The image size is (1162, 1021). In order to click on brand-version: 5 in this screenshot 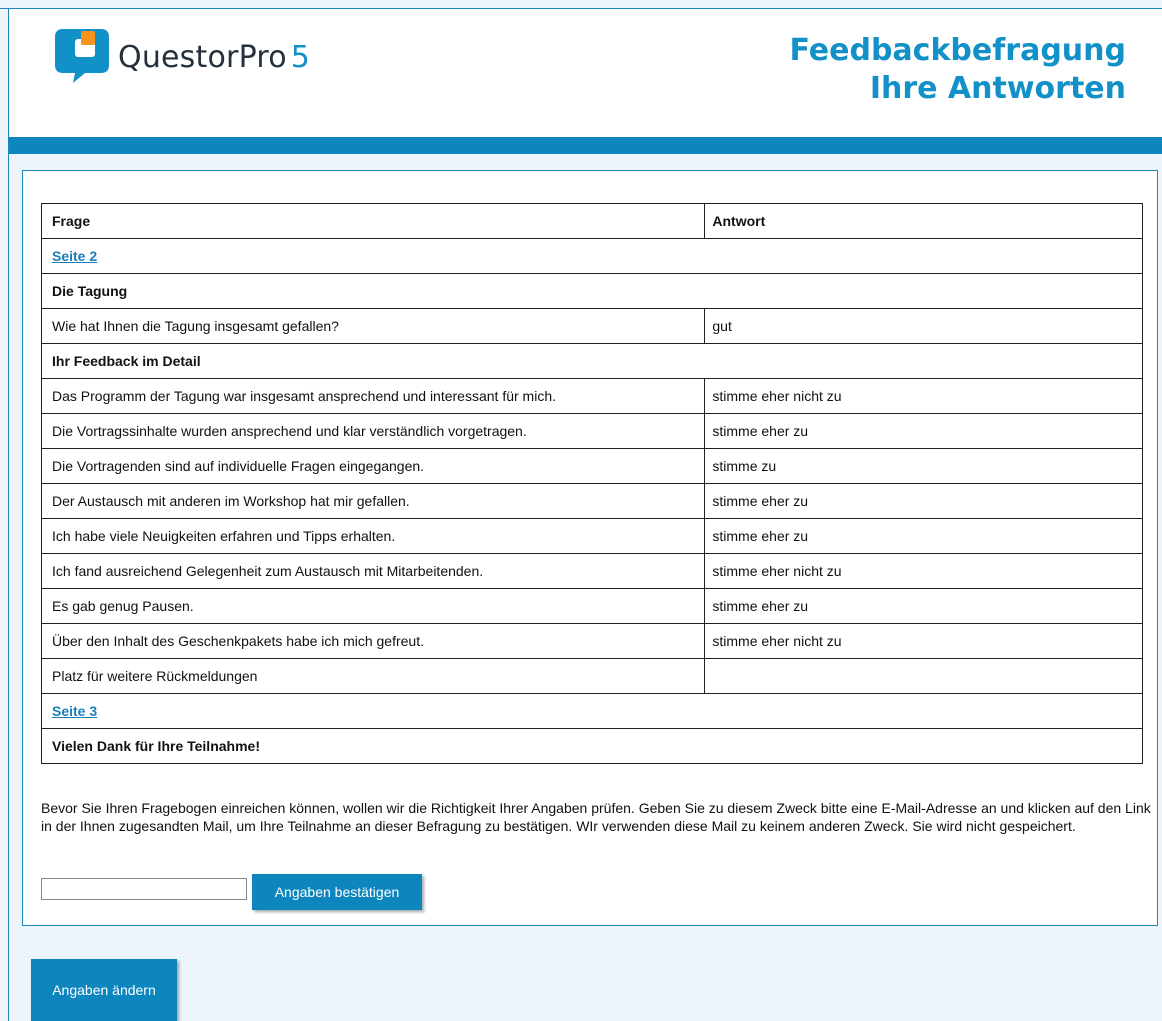, I will do `click(300, 57)`.